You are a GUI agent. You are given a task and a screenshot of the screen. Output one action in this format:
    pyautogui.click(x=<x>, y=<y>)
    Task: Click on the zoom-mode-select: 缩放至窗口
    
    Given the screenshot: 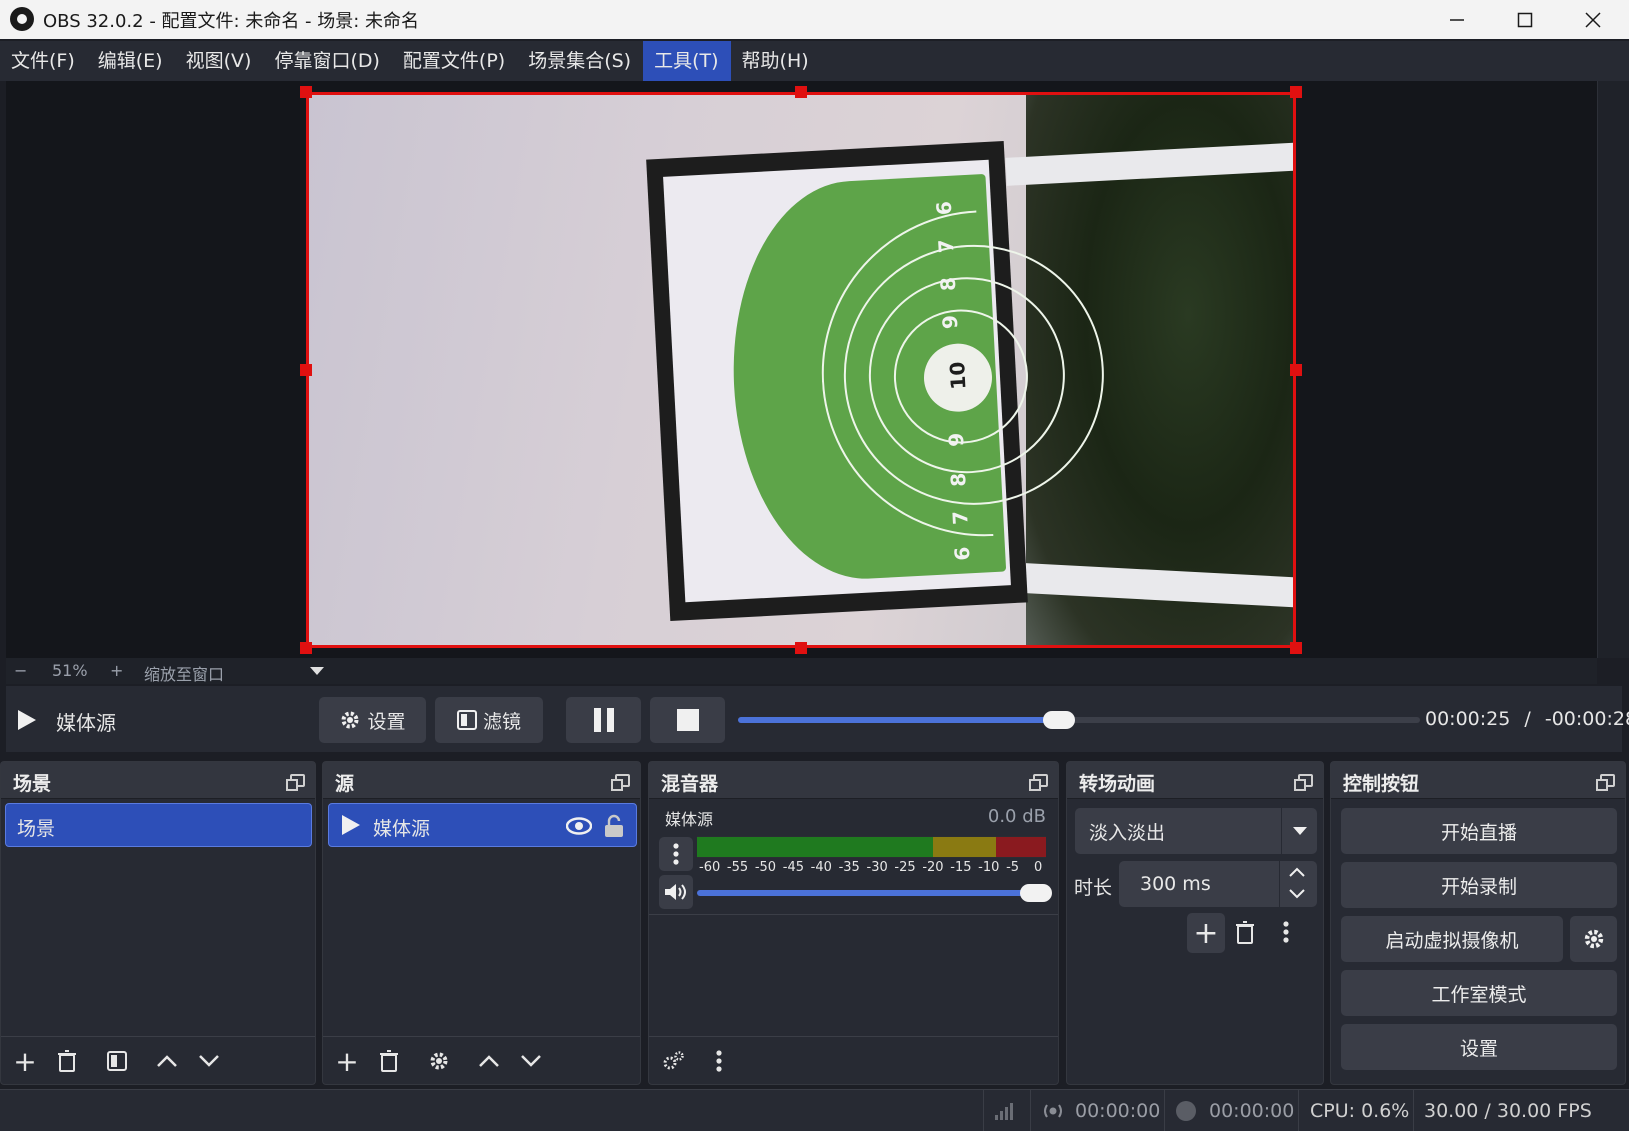 What is the action you would take?
    pyautogui.click(x=184, y=673)
    